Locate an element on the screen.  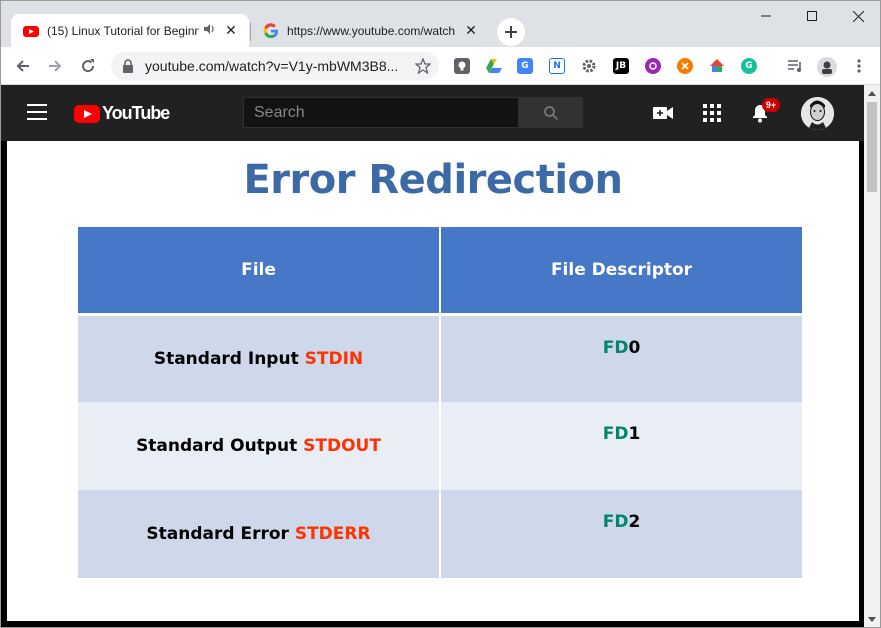
slide-title: Error Redirection is located at coordinates (433, 180).